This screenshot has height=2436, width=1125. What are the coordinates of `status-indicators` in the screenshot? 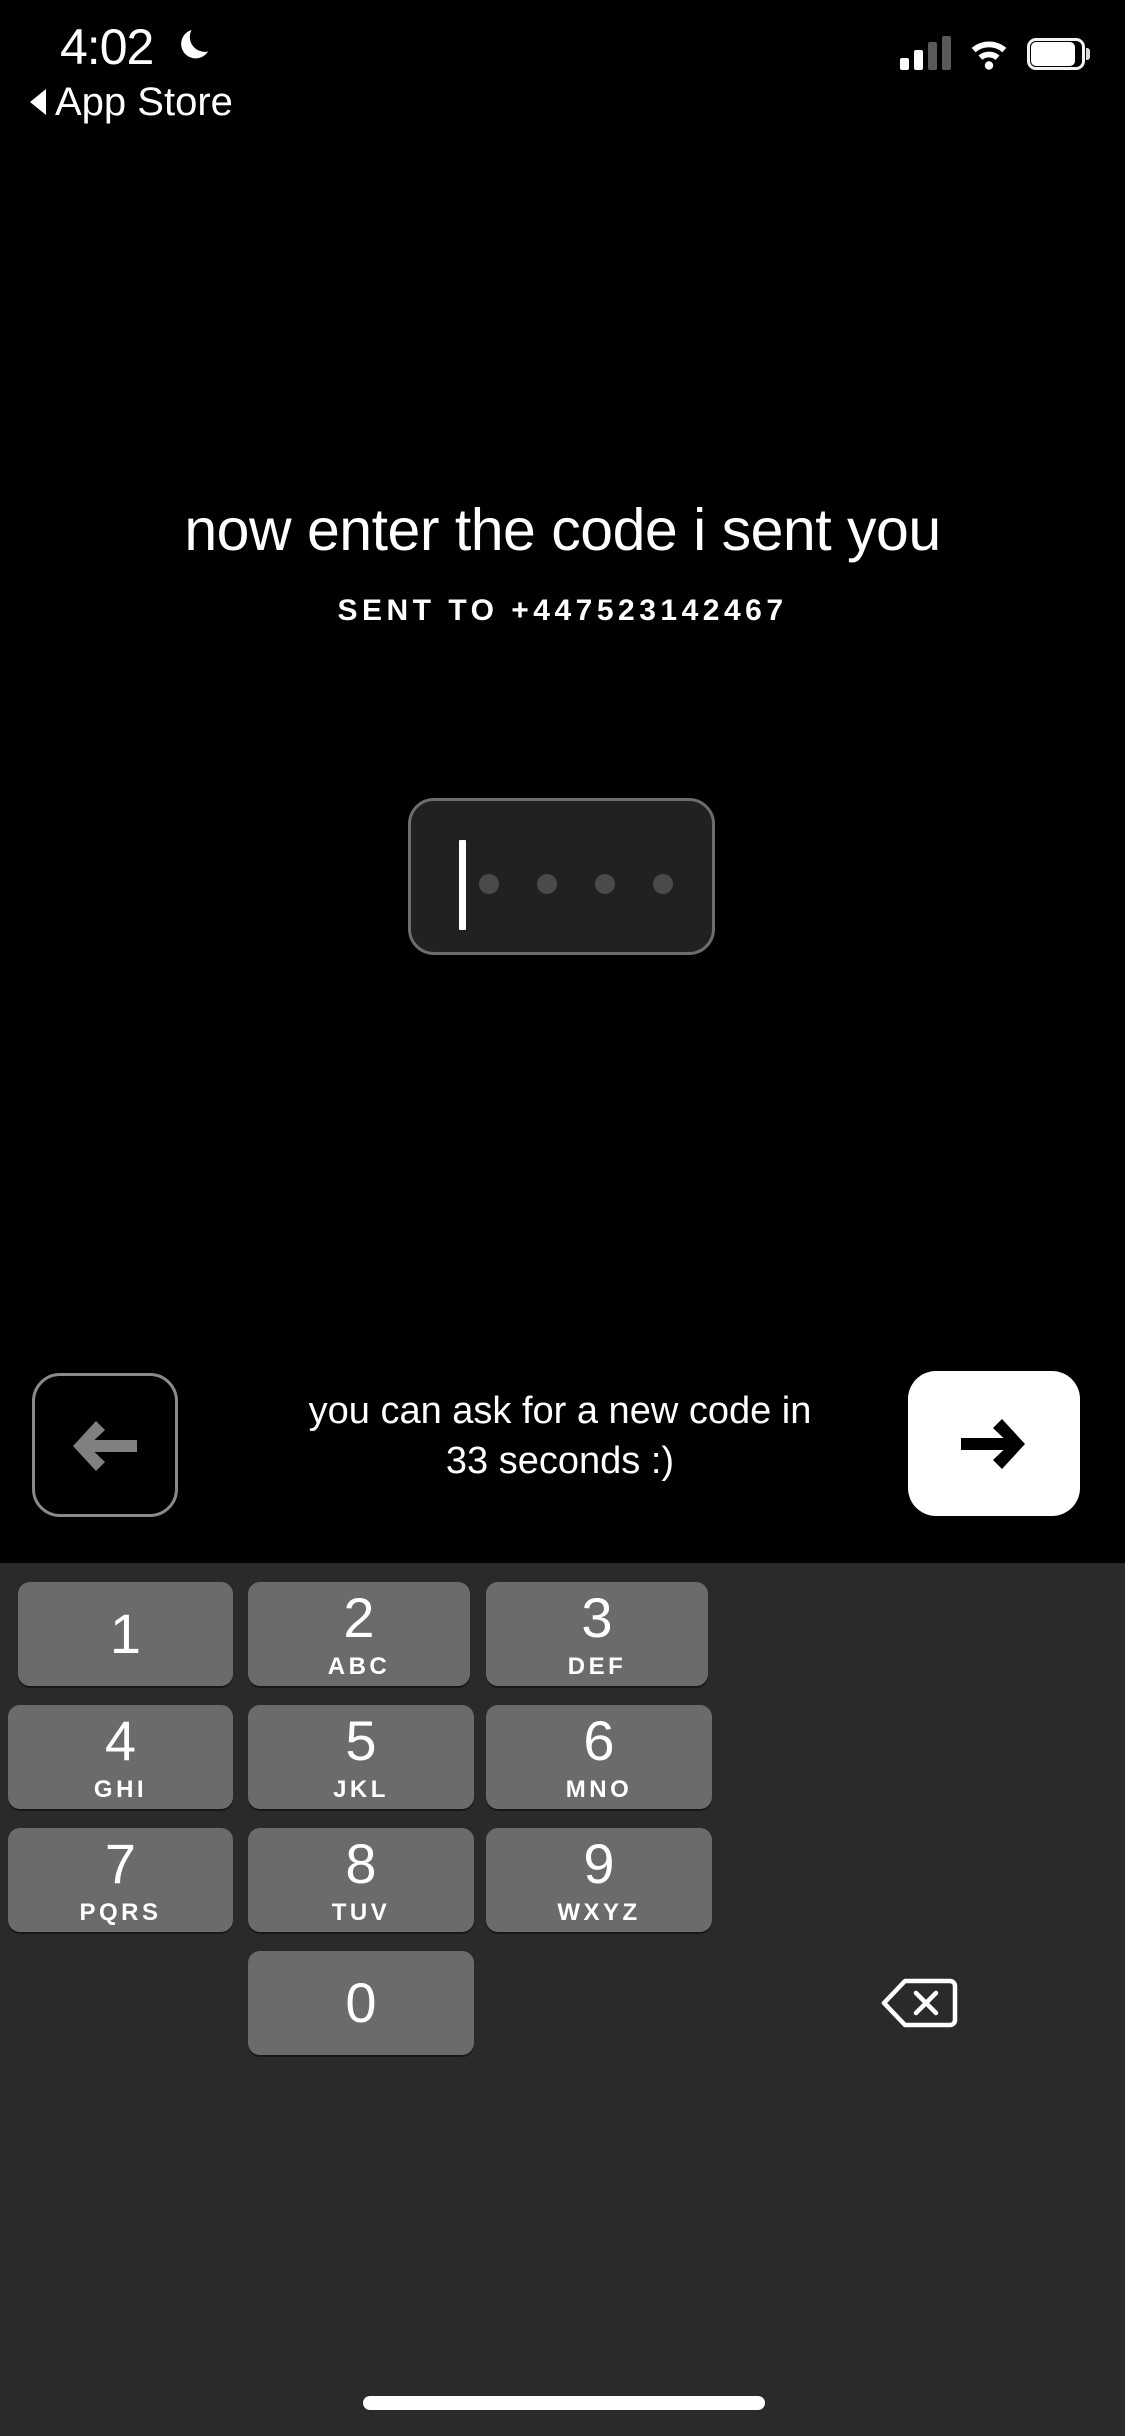 It's located at (995, 49).